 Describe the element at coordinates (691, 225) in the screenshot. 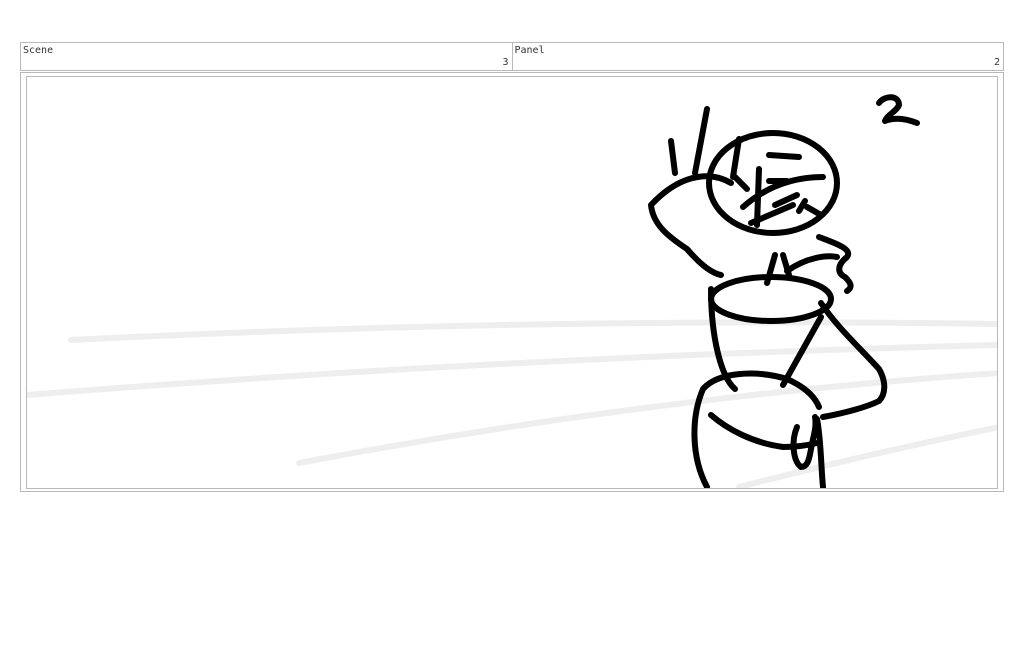

I see `raised-arm` at that location.